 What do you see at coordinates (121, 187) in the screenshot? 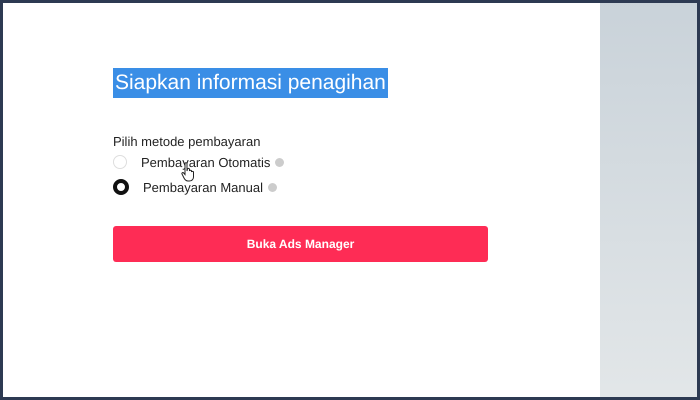
I see `radio-button` at bounding box center [121, 187].